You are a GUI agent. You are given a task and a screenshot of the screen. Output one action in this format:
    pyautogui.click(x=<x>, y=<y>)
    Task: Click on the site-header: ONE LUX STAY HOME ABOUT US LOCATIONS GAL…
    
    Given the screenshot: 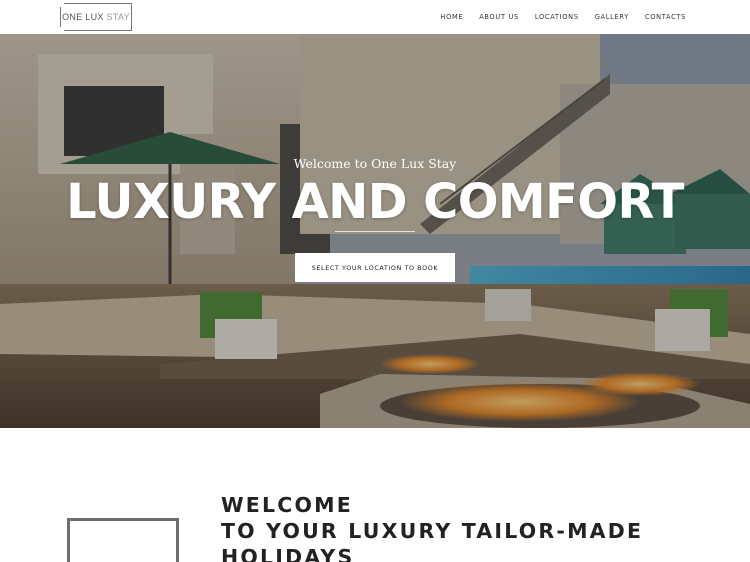 What is the action you would take?
    pyautogui.click(x=375, y=17)
    